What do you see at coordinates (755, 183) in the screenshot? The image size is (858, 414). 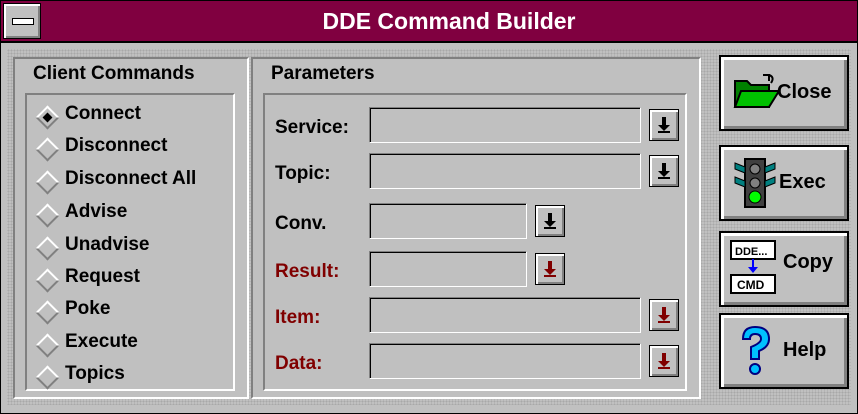 I see `traffic-light-icon` at bounding box center [755, 183].